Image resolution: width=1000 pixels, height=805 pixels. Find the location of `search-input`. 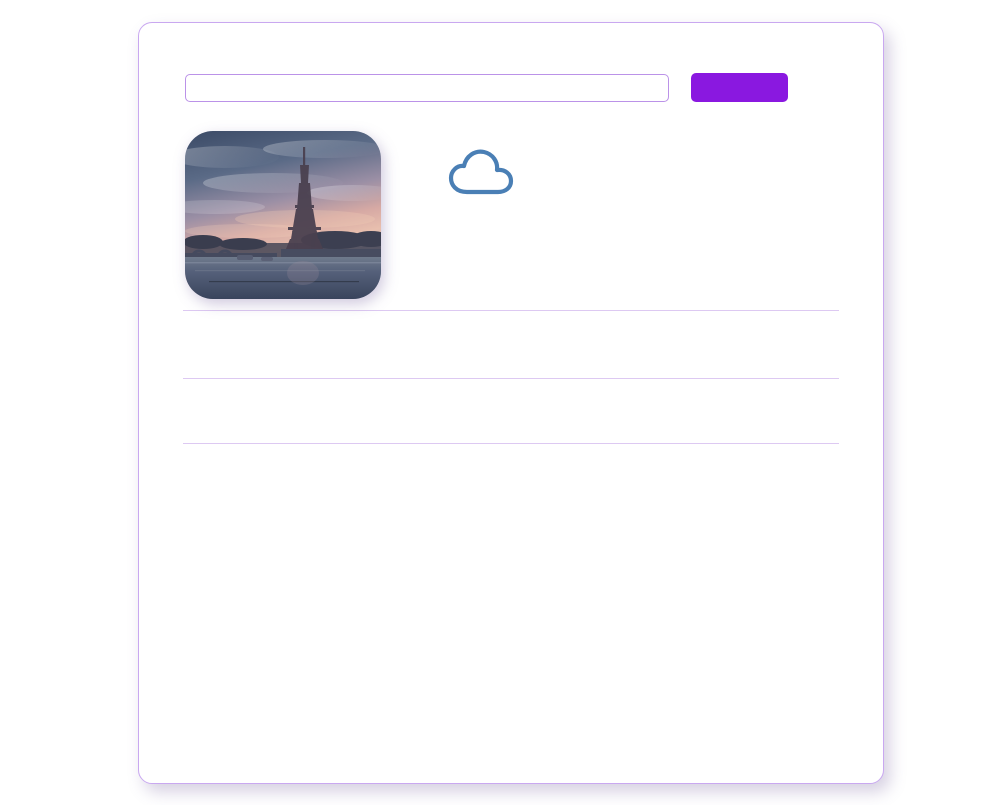

search-input is located at coordinates (427, 87).